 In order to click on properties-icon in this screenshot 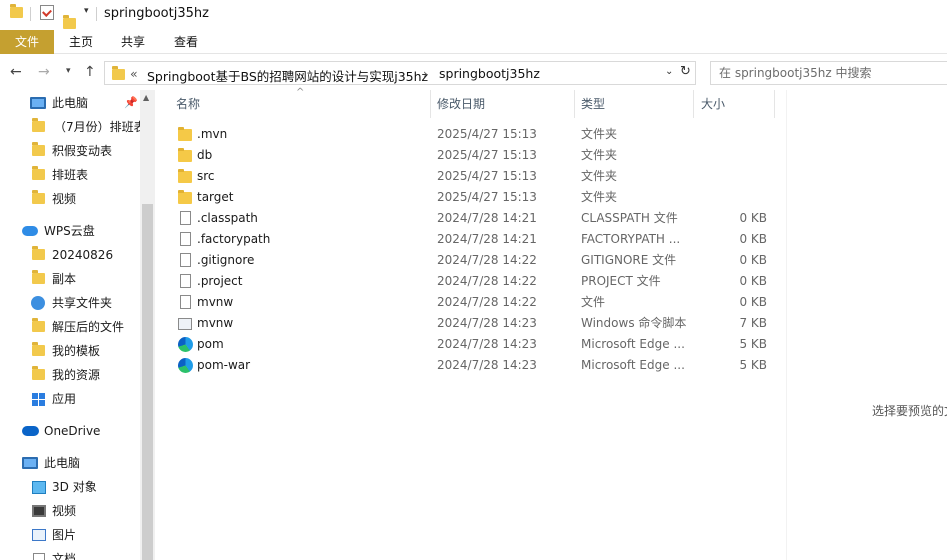, I will do `click(47, 12)`.